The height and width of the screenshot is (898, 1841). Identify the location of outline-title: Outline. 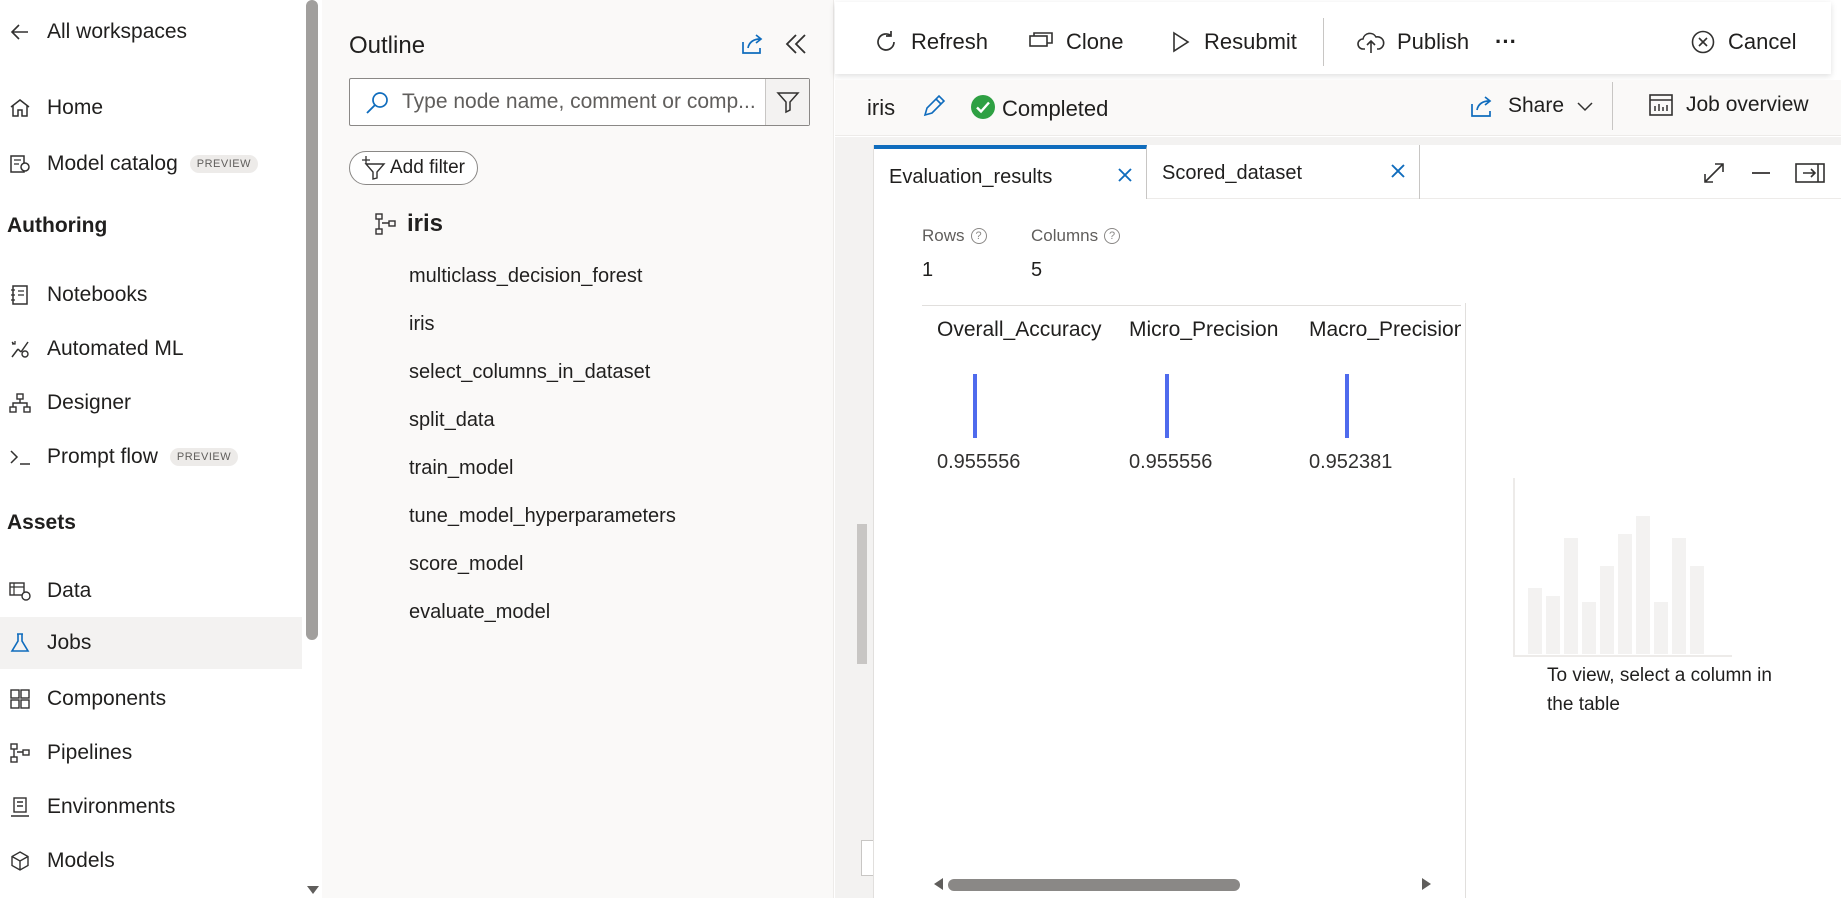
(387, 45).